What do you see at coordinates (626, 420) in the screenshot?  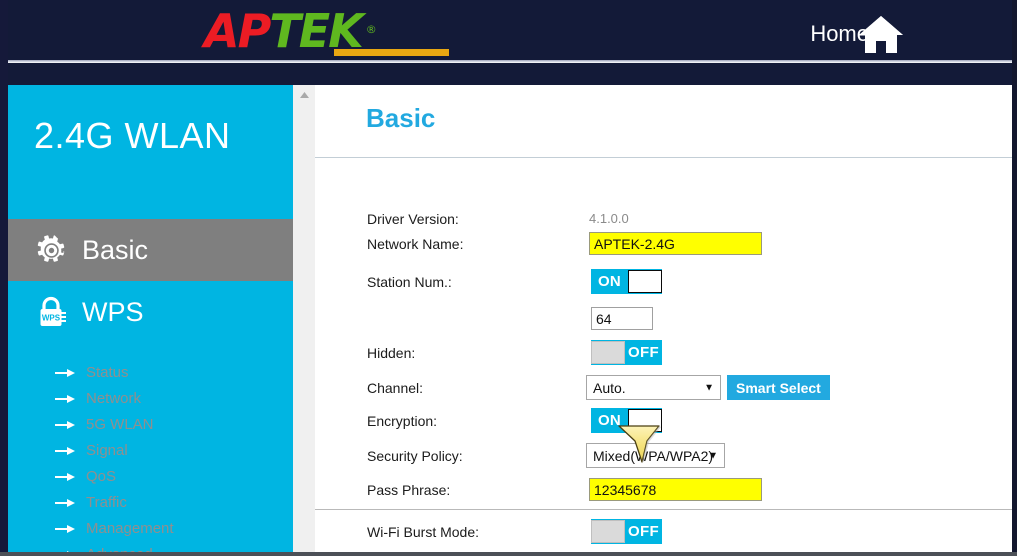 I see `encryption-toggle: ON` at bounding box center [626, 420].